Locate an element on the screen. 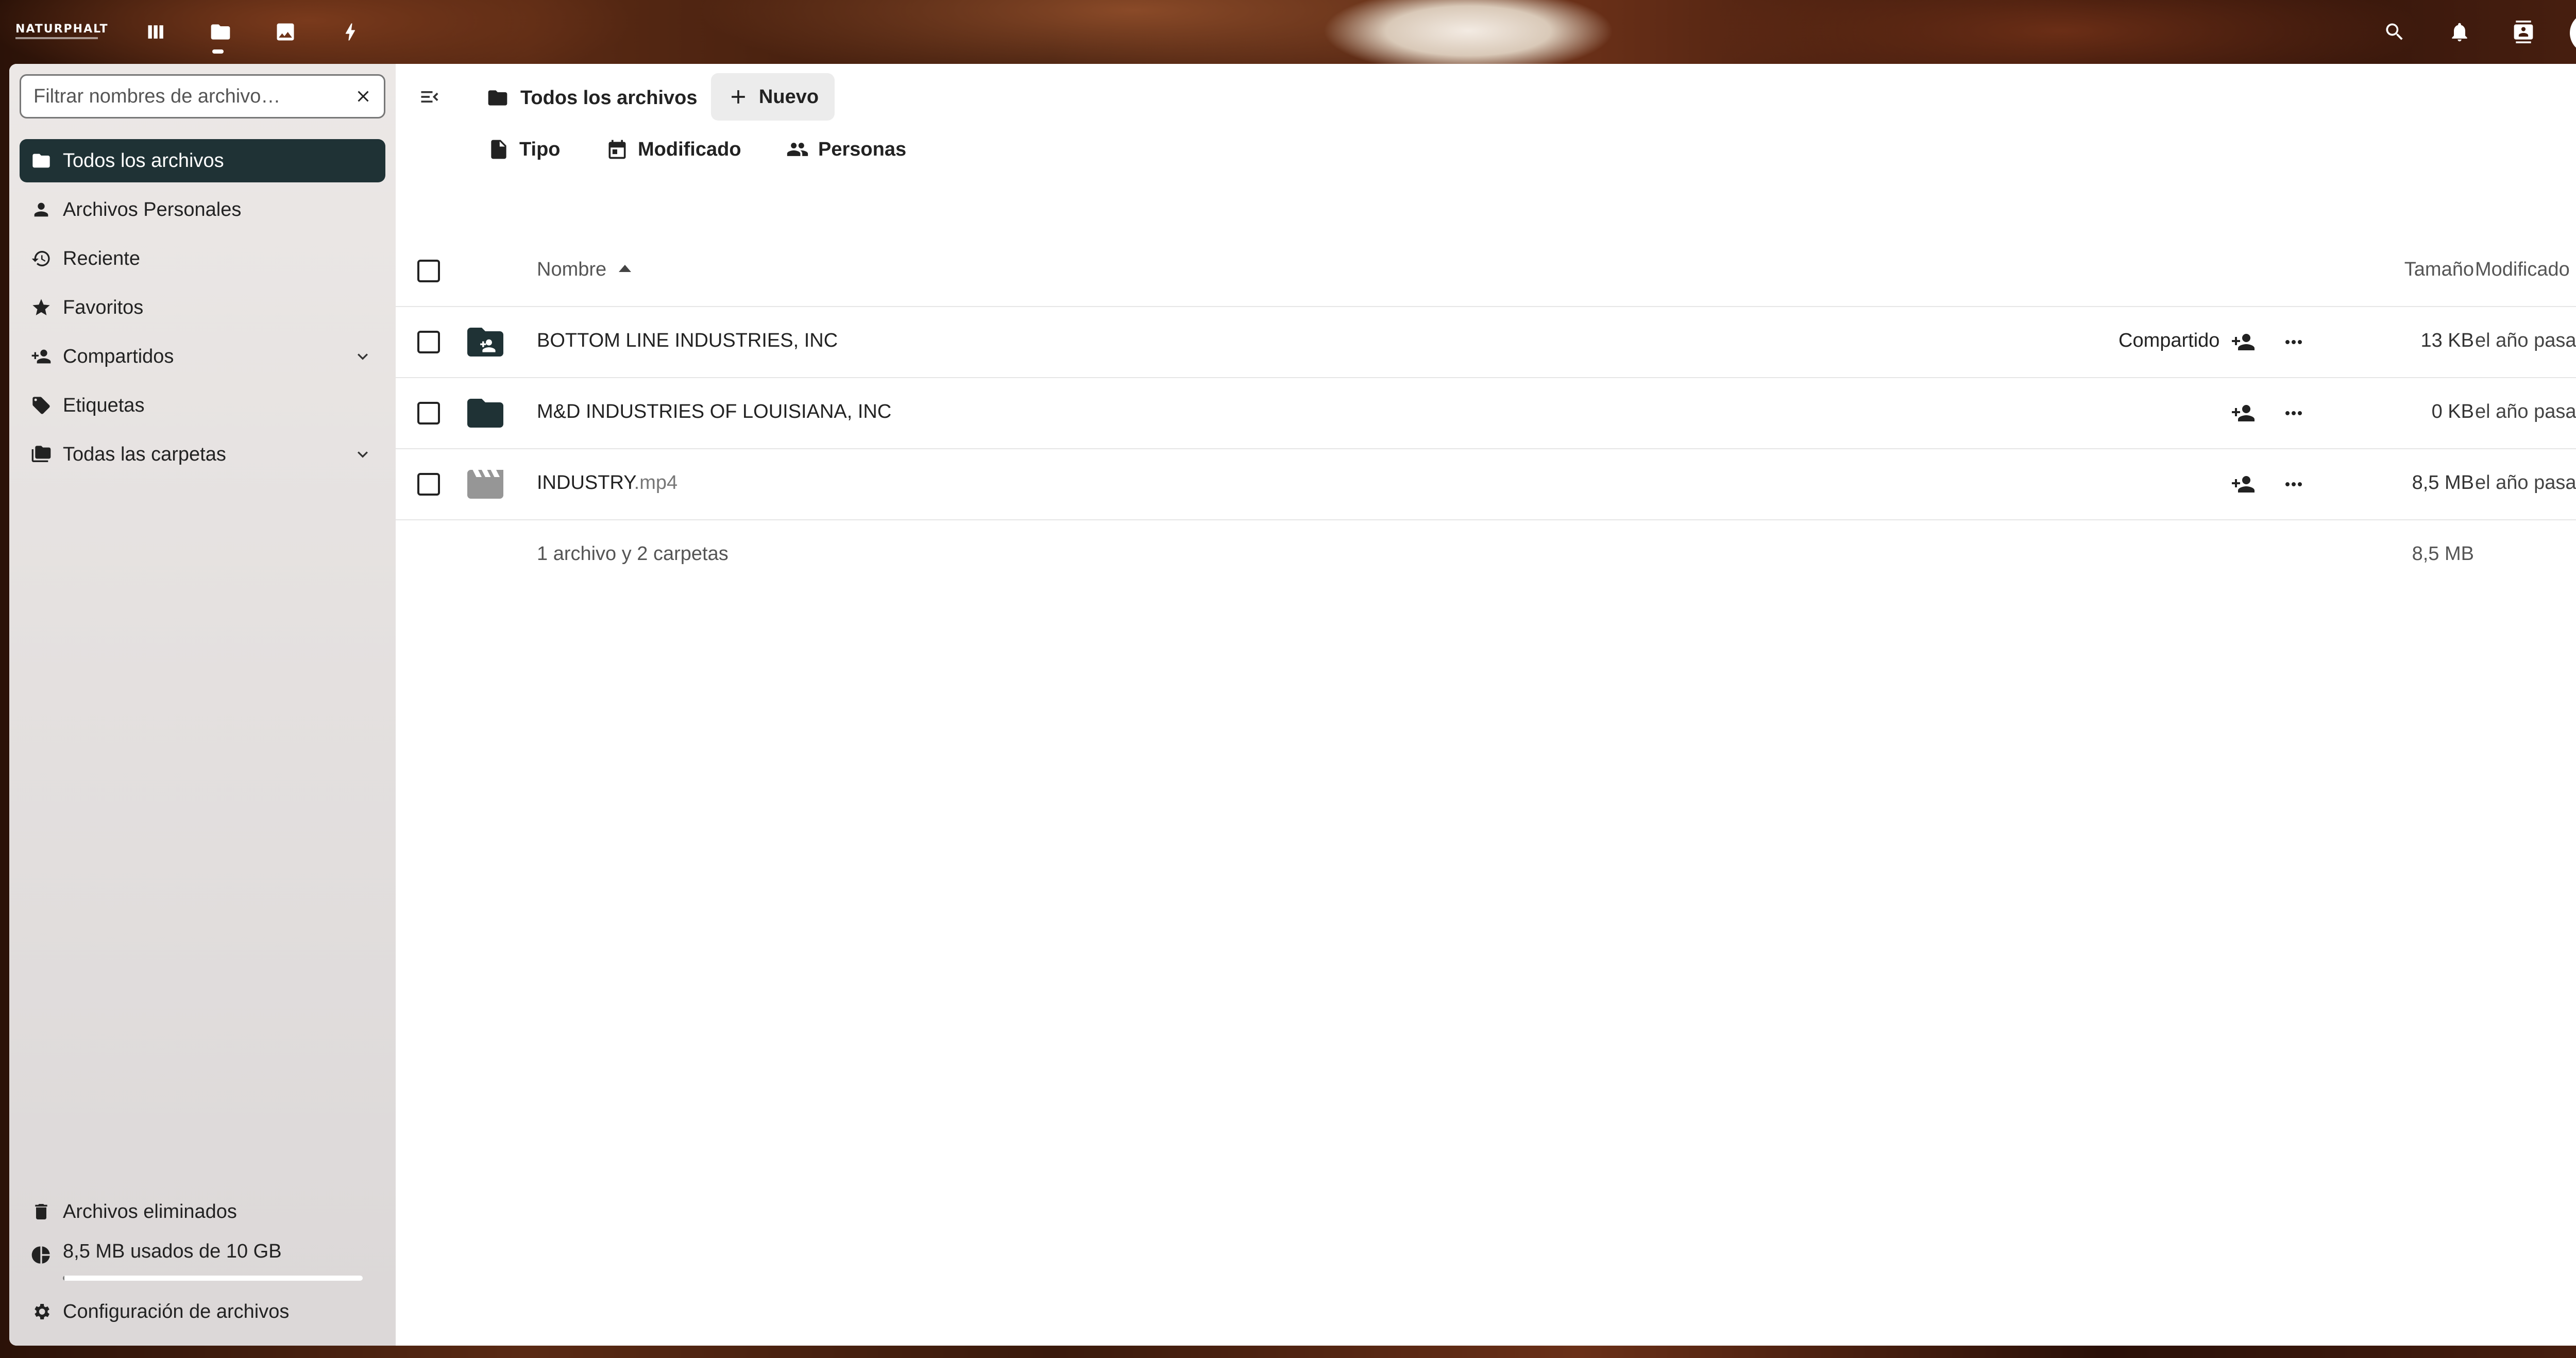 Image resolution: width=2576 pixels, height=1358 pixels. quota-label: 8,5 MB usados de 10 GB is located at coordinates (172, 1251).